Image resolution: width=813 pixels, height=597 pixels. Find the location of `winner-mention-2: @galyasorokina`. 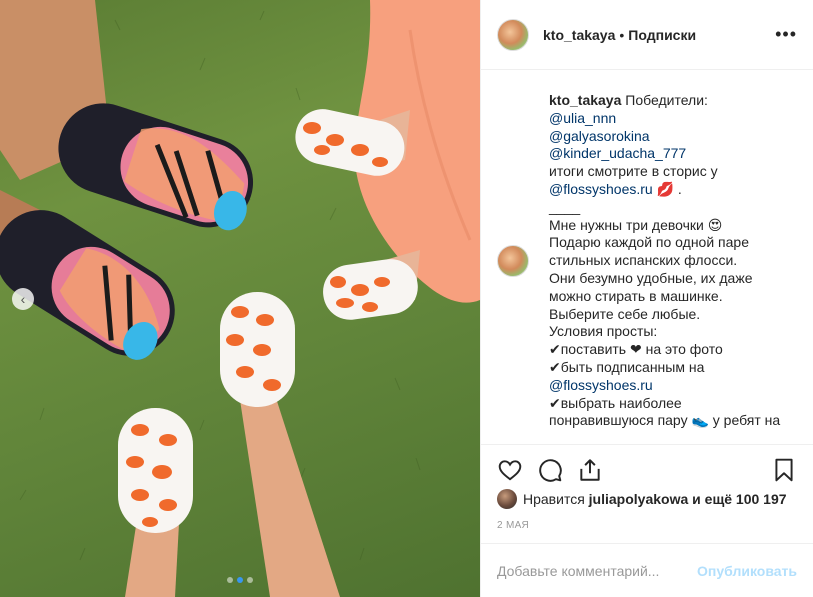

winner-mention-2: @galyasorokina is located at coordinates (673, 137).